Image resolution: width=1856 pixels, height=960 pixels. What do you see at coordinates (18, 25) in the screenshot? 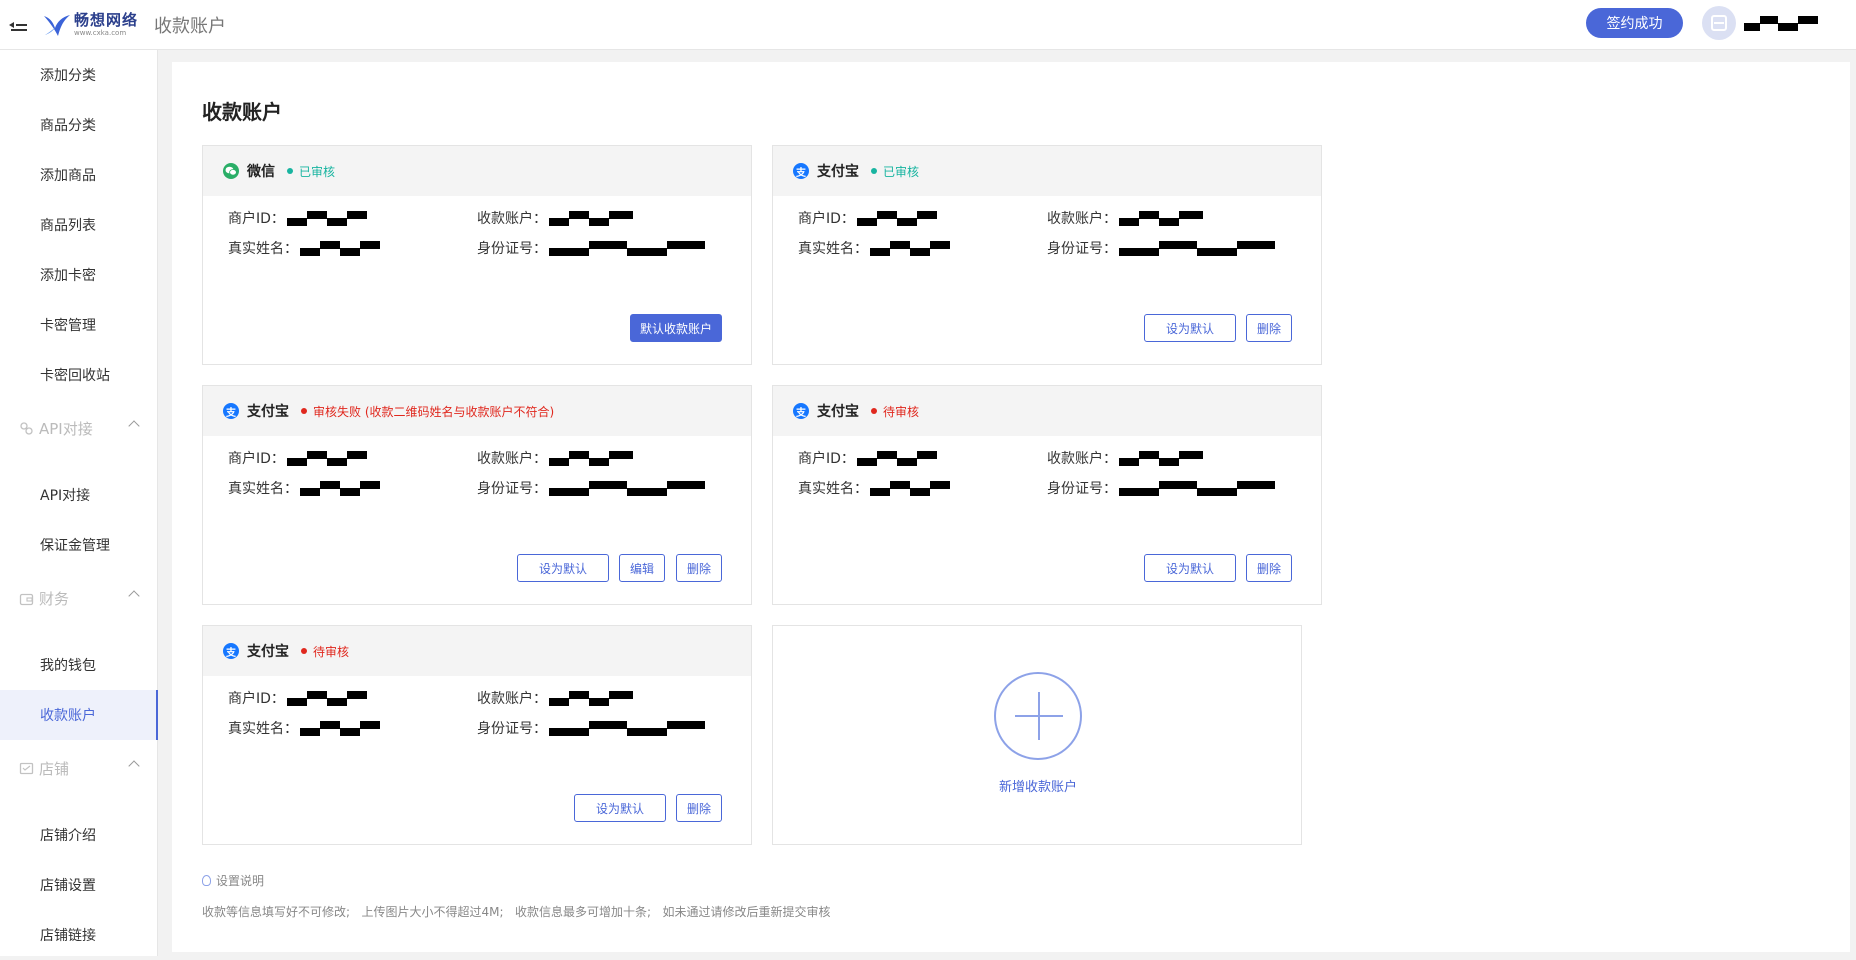
I see `menu-toggle-icon` at bounding box center [18, 25].